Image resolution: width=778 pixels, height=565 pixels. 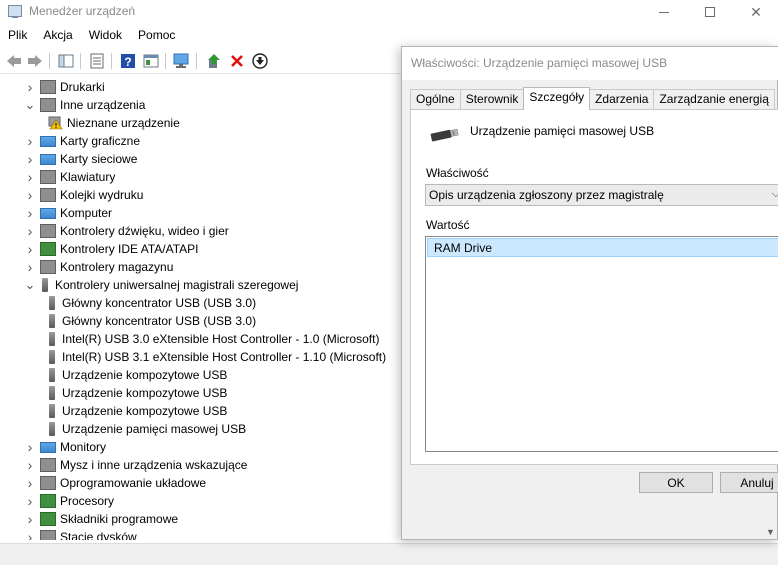 I want to click on tab-power-management: Zarządzanie energią, so click(x=714, y=99).